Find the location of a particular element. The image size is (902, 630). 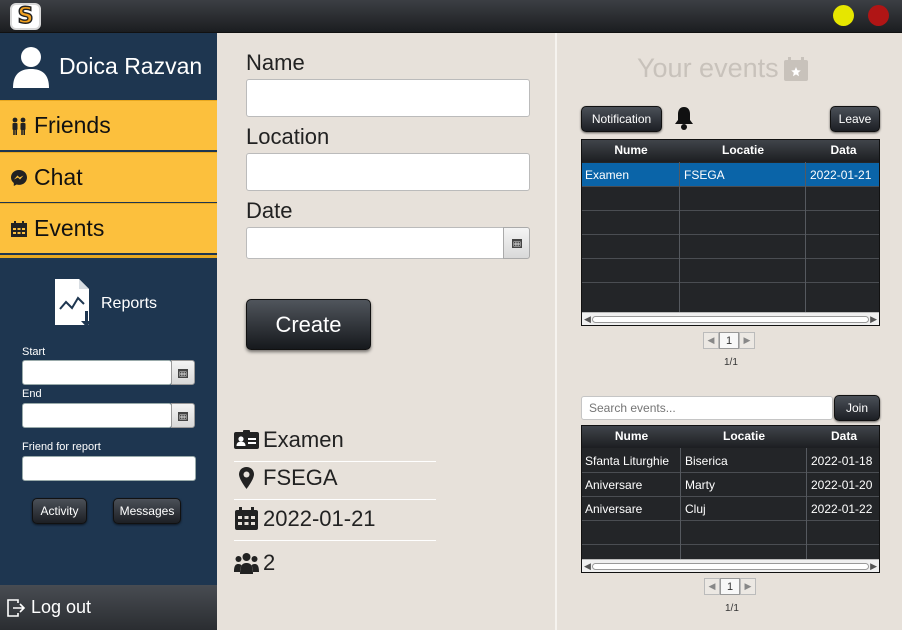

location-input is located at coordinates (388, 172).